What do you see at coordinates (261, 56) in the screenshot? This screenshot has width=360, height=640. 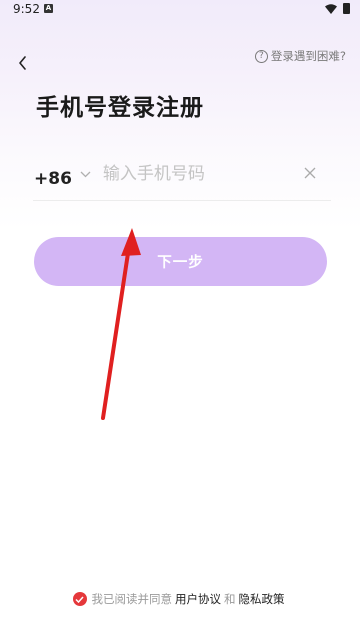 I see `help-icon: ?` at bounding box center [261, 56].